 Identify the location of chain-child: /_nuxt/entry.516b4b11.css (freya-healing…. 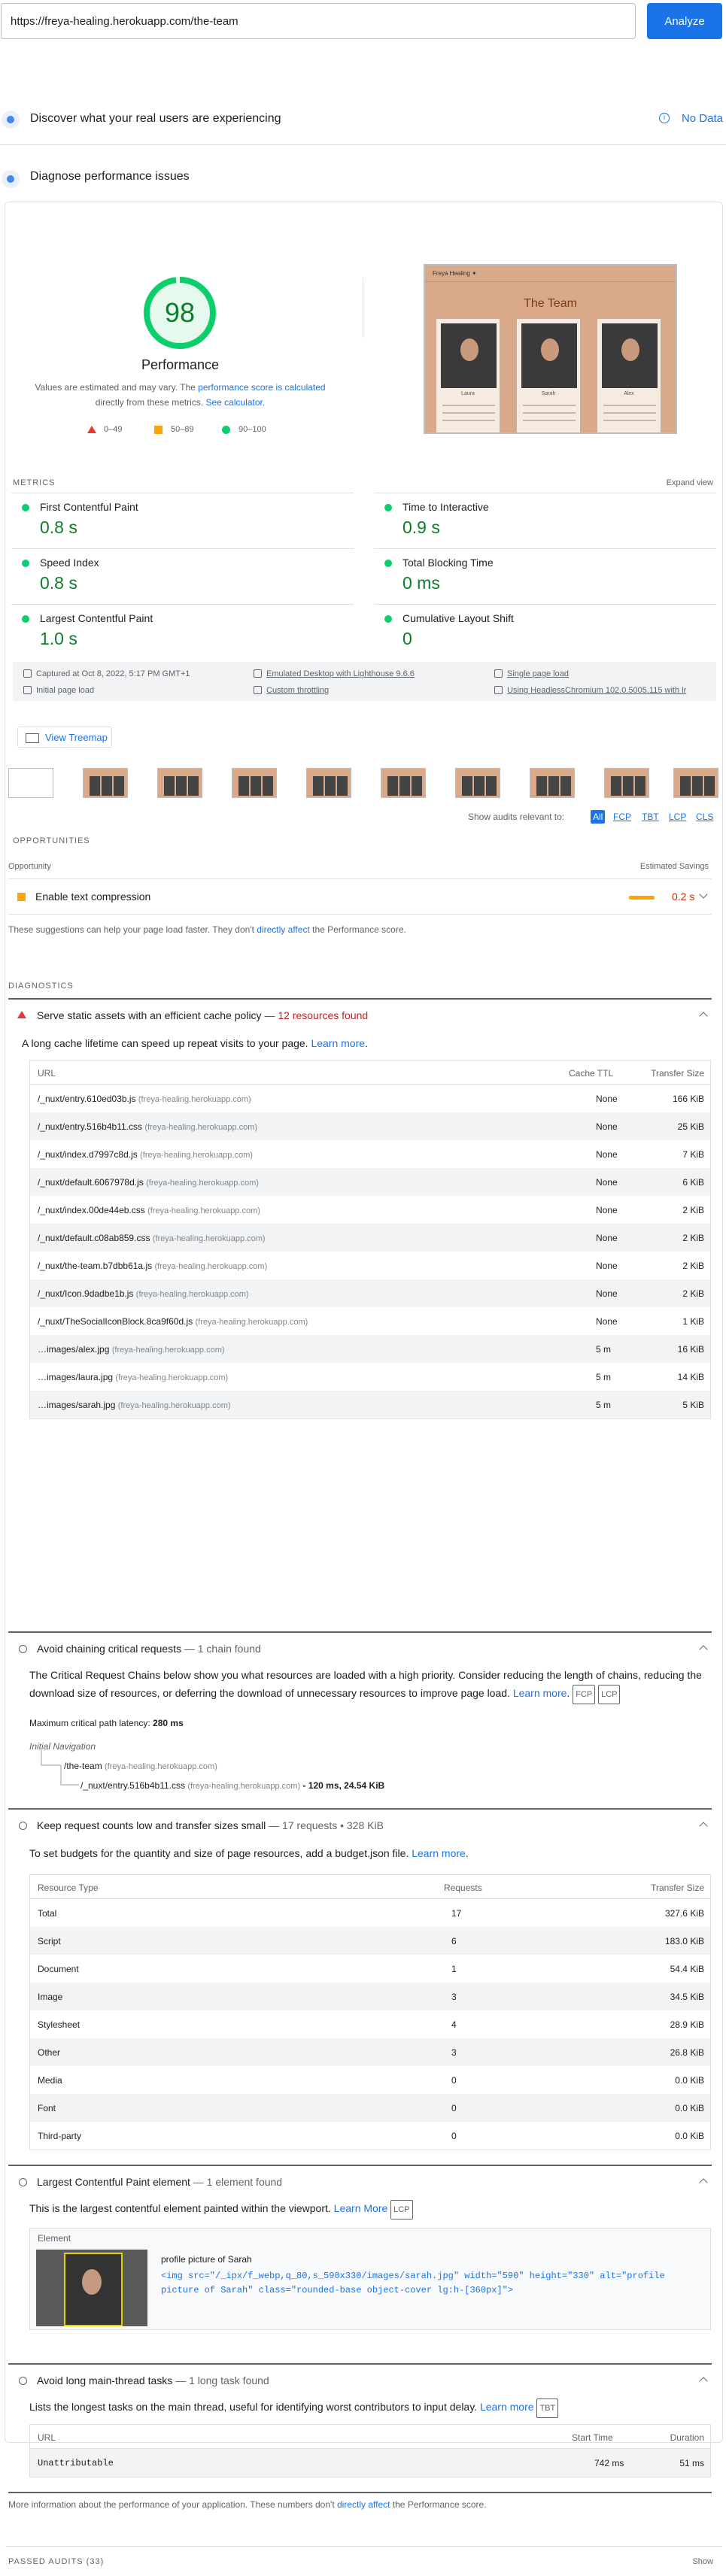
(233, 1785).